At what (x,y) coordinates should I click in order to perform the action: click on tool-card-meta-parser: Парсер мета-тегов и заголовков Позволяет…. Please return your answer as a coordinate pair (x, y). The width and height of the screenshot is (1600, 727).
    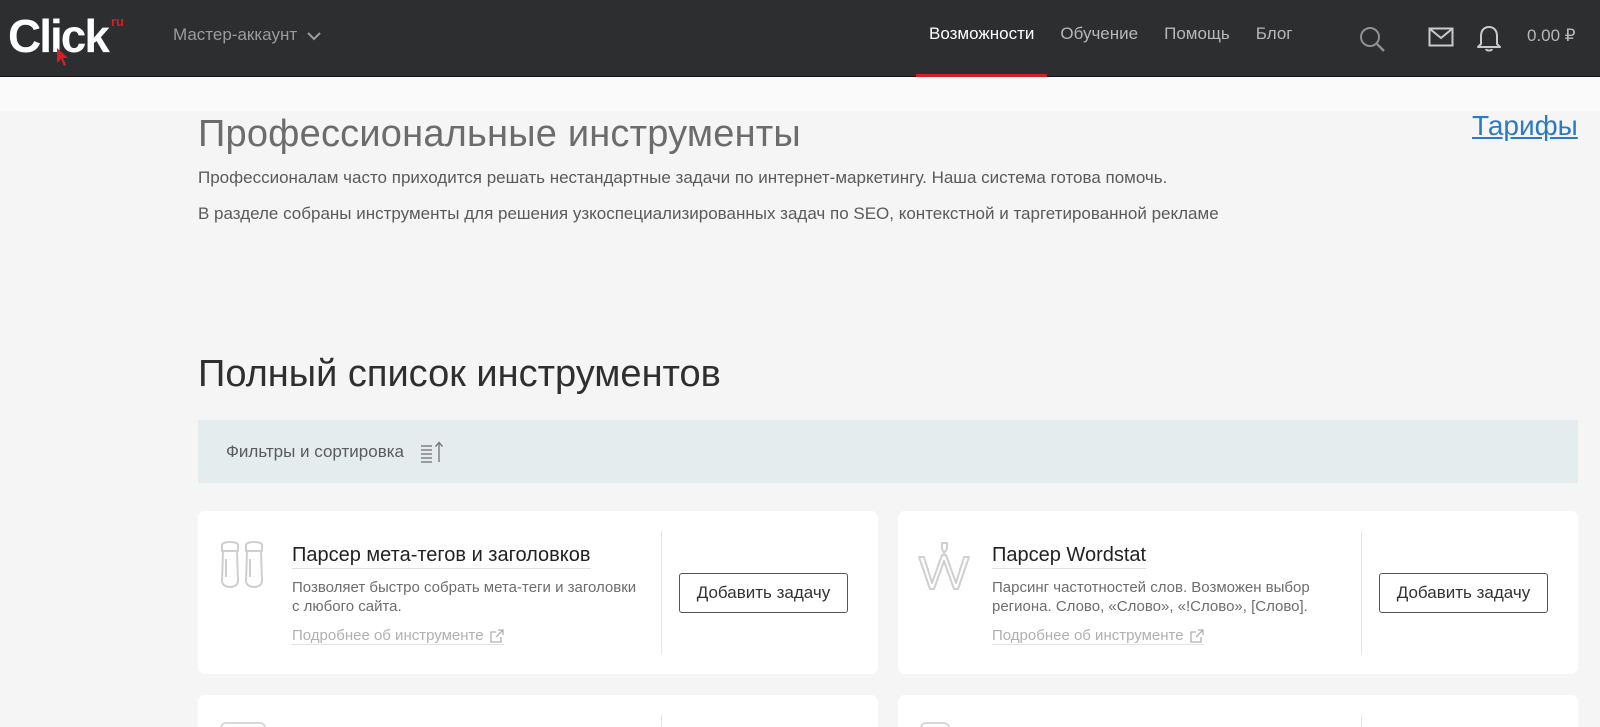
    Looking at the image, I should click on (538, 592).